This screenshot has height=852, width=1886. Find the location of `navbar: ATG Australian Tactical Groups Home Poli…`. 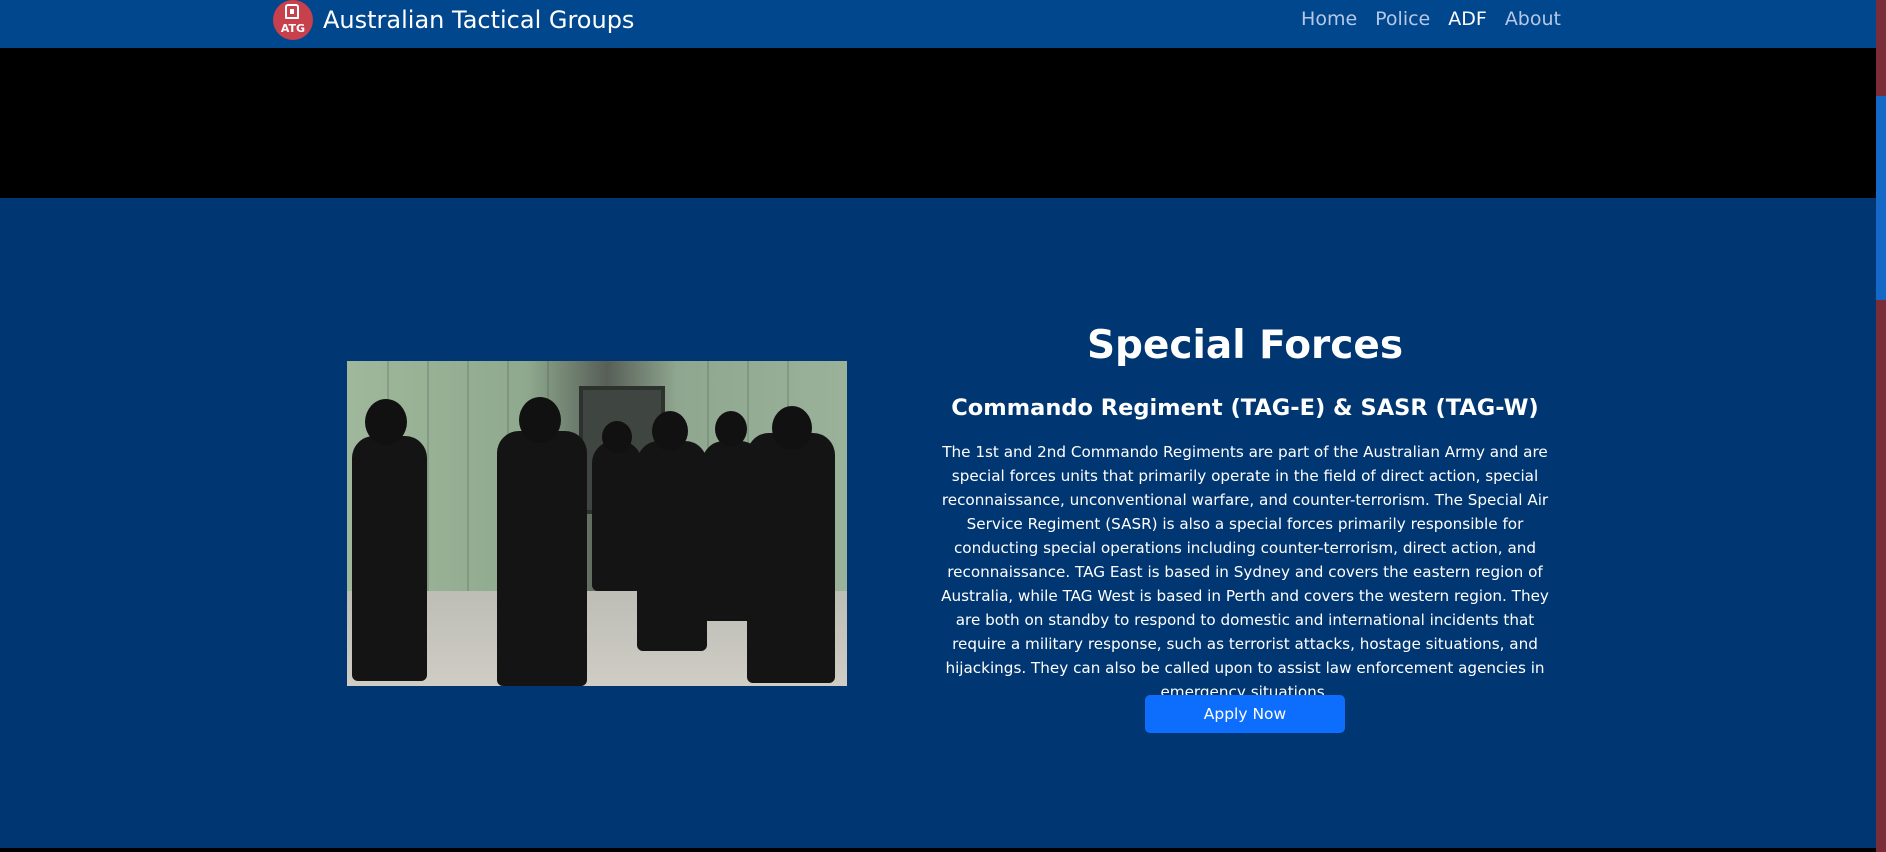

navbar: ATG Australian Tactical Groups Home Poli… is located at coordinates (938, 24).